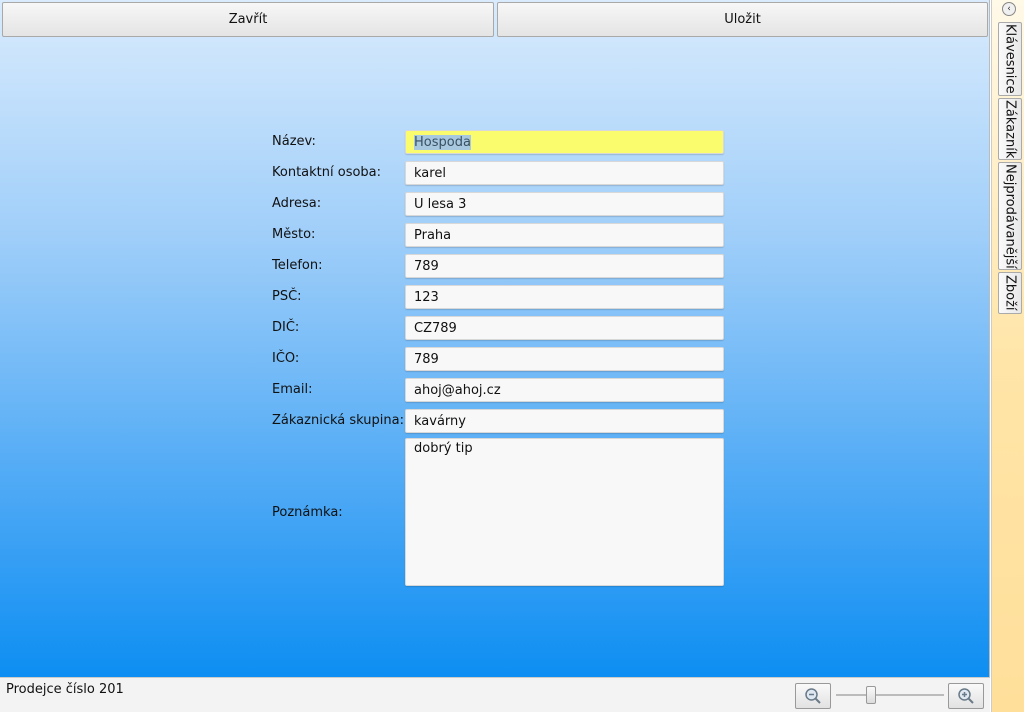 Image resolution: width=1024 pixels, height=712 pixels. I want to click on company-id-label: IČO:, so click(286, 358).